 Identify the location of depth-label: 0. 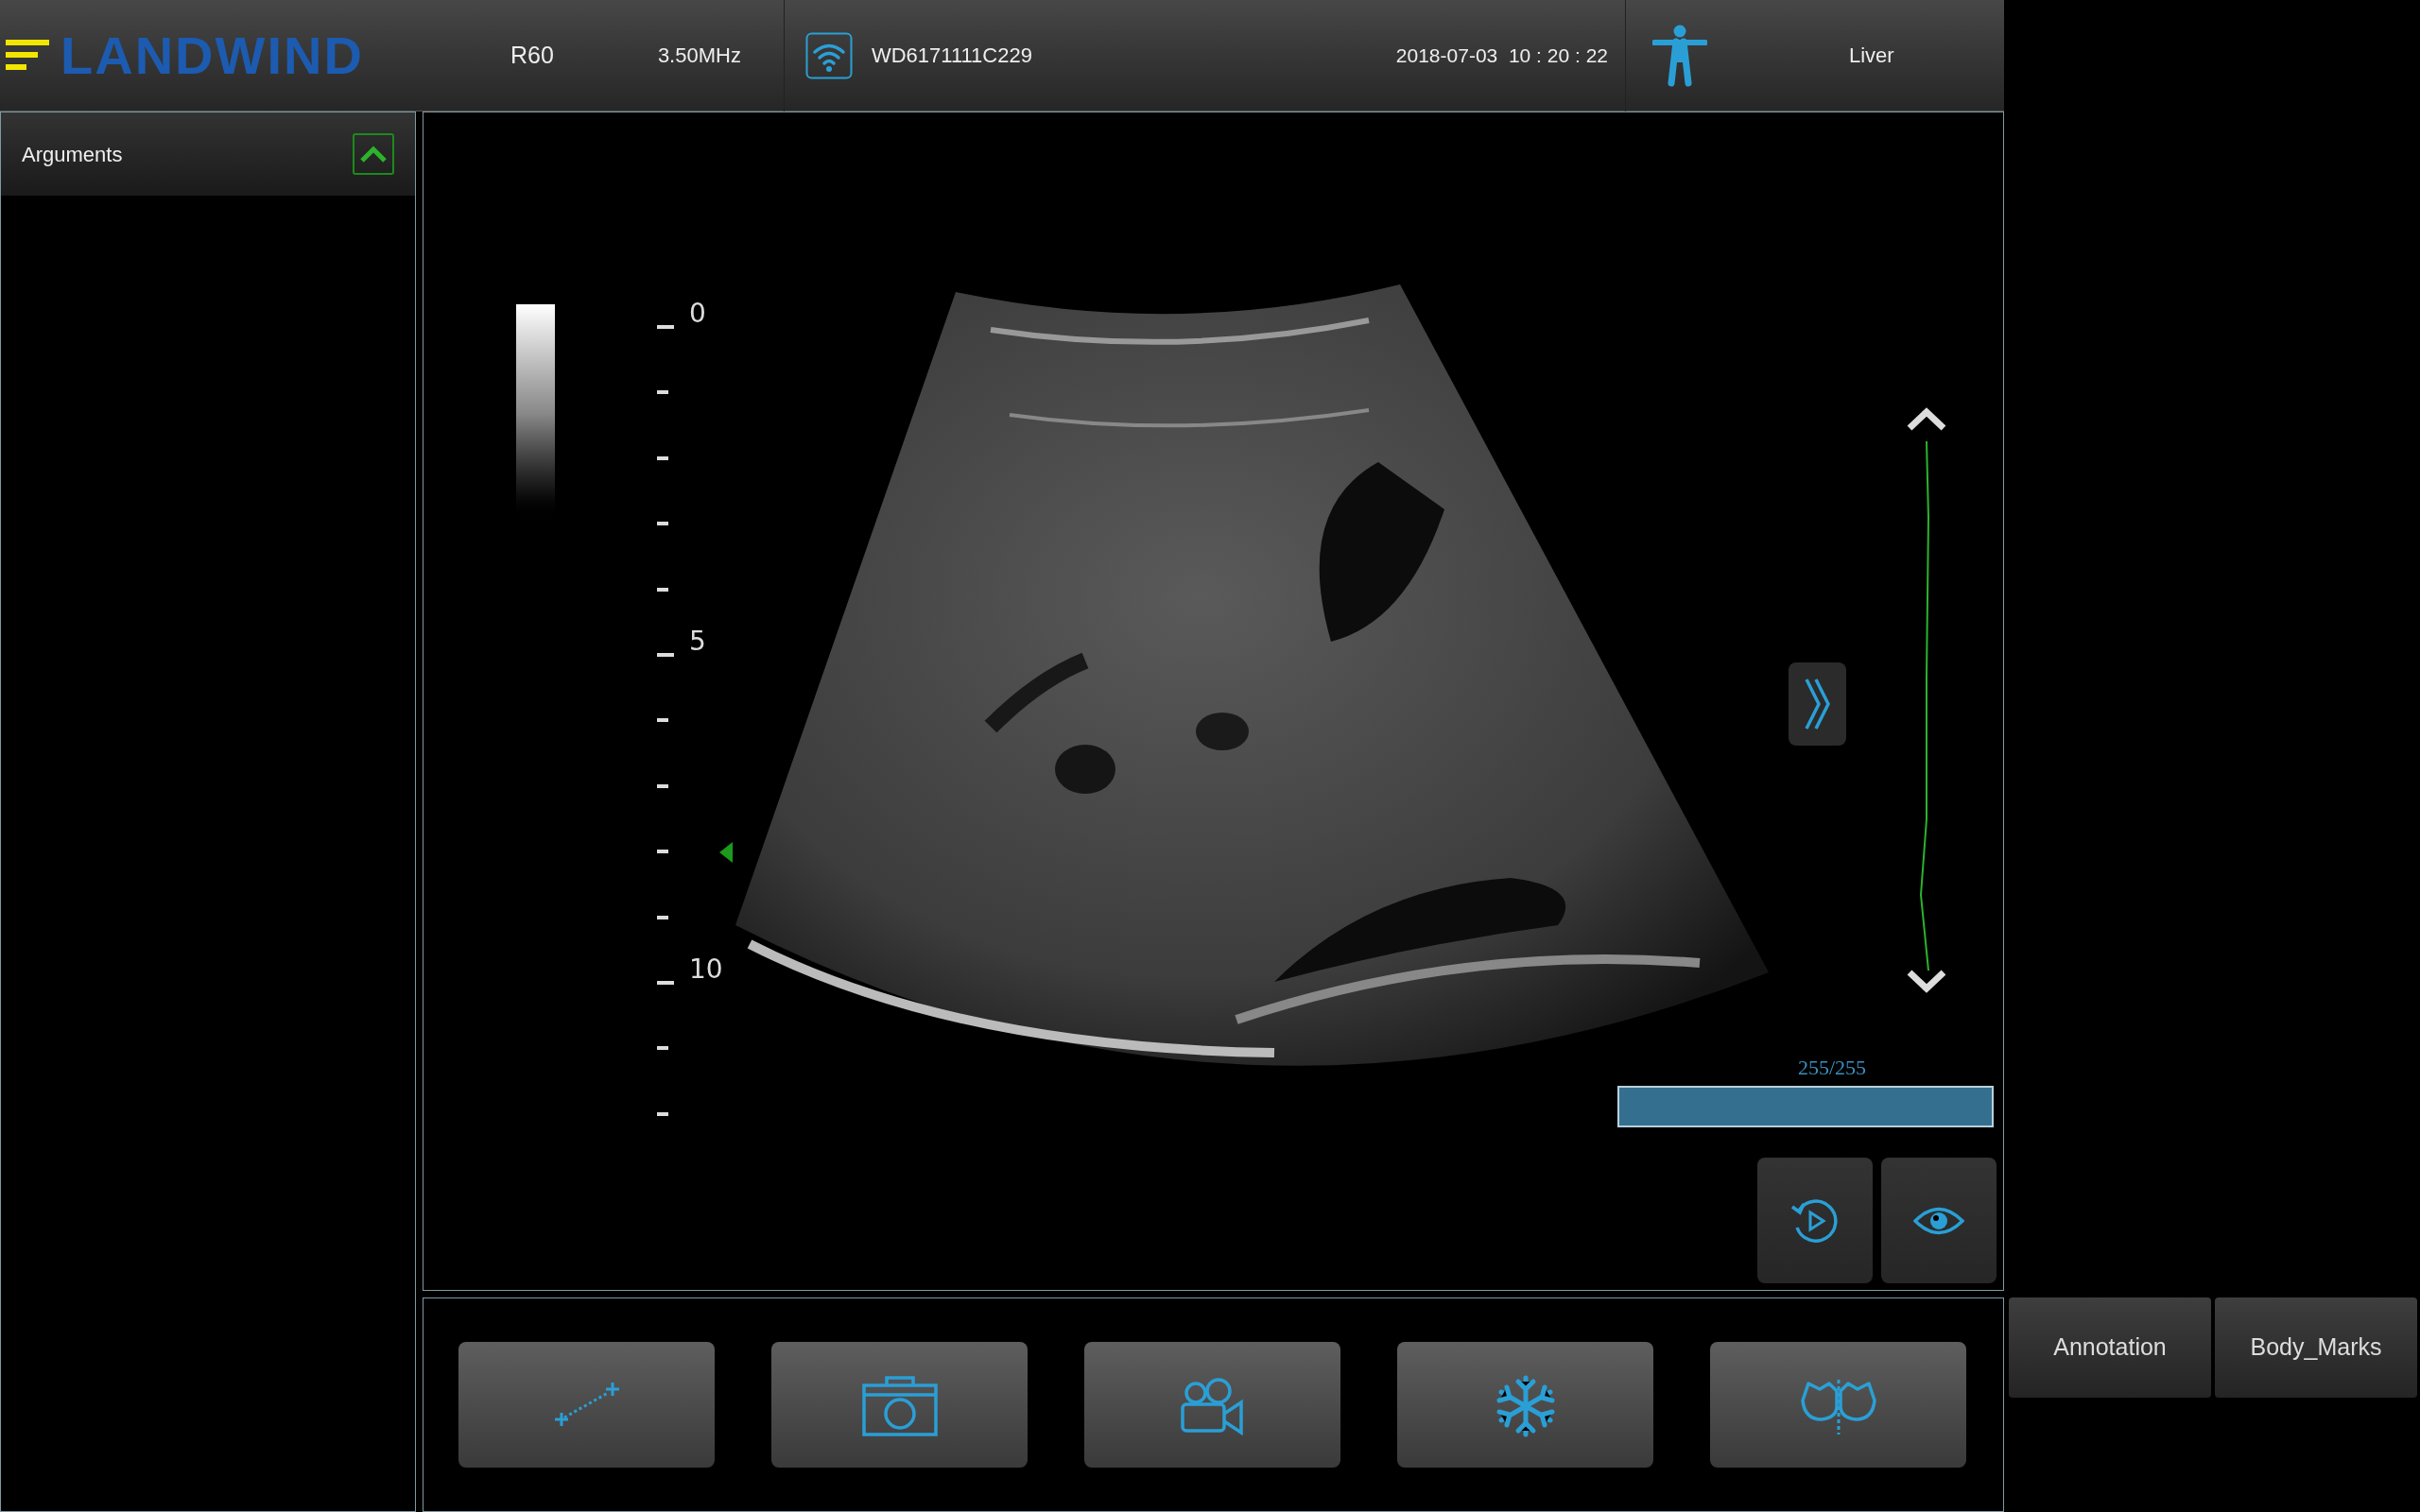
(697, 314).